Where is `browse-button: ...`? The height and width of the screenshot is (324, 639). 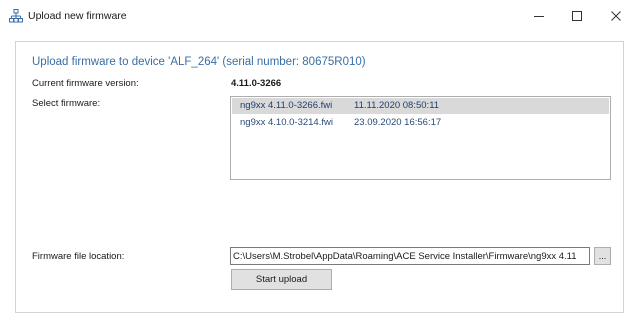 browse-button: ... is located at coordinates (602, 256).